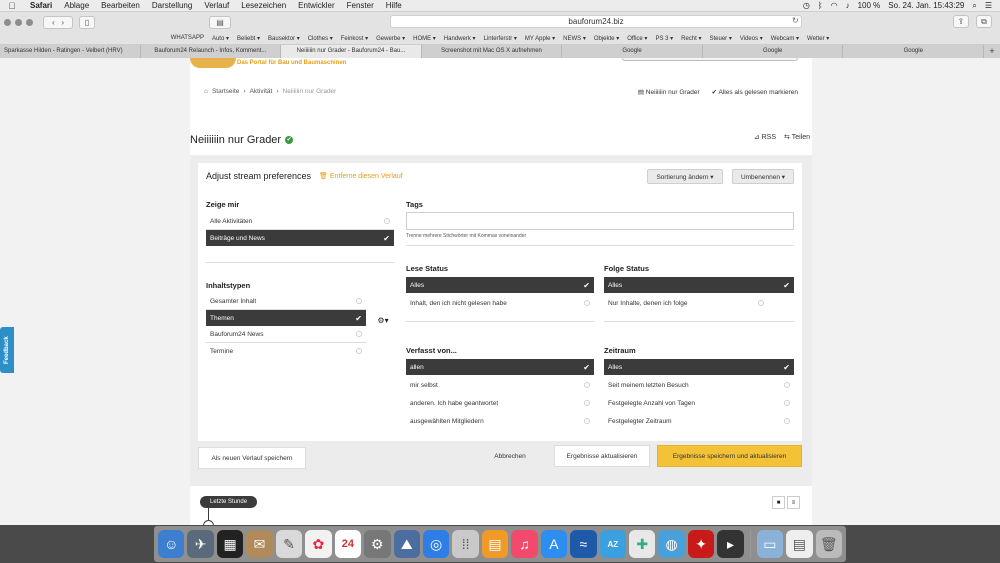 This screenshot has width=1000, height=563. What do you see at coordinates (320, 38) in the screenshot?
I see `bookmark-item: Clothes ▾` at bounding box center [320, 38].